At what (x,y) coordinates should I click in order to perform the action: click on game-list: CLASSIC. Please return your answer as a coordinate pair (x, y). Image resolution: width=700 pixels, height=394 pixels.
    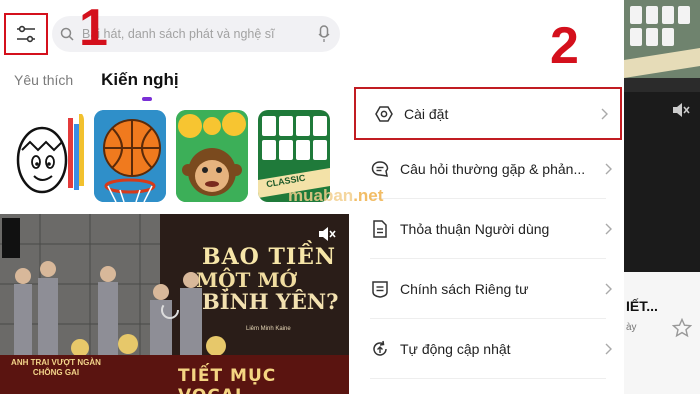
    Looking at the image, I should click on (171, 156).